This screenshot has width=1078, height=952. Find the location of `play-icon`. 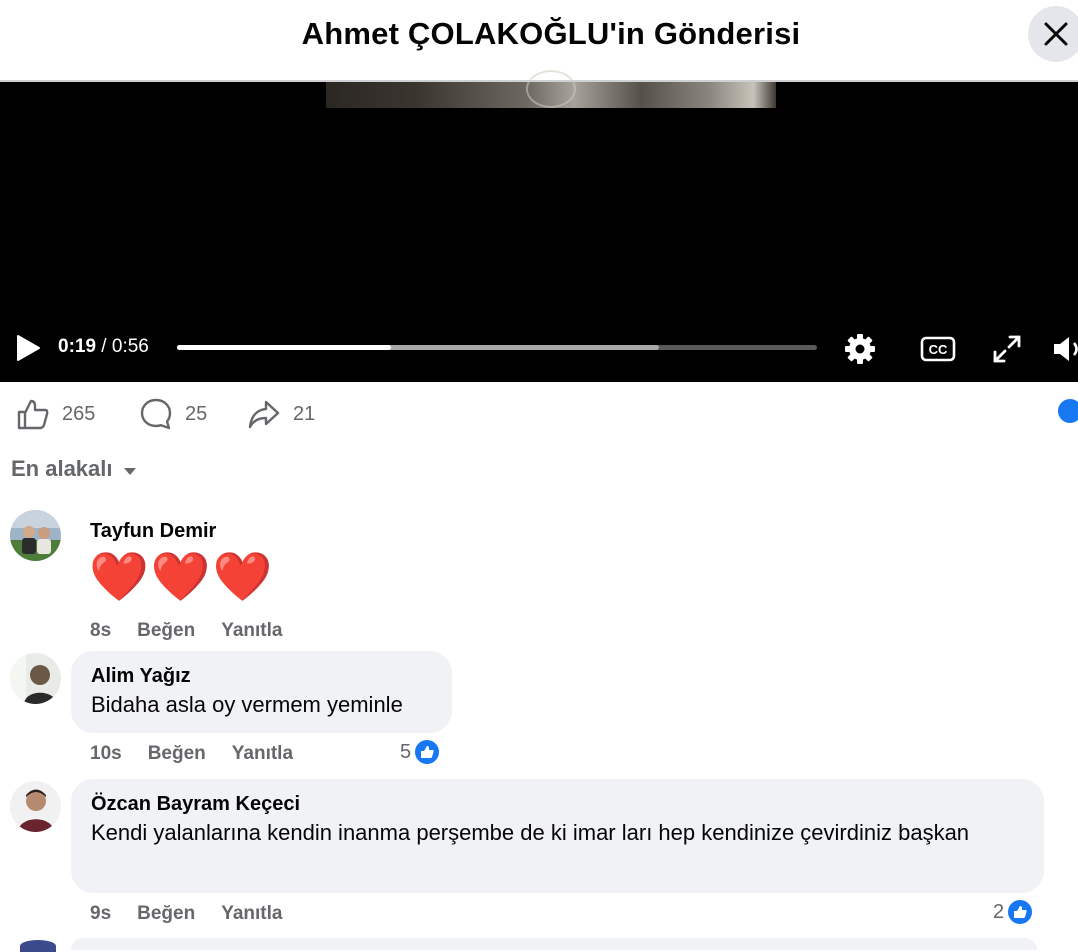

play-icon is located at coordinates (28, 348).